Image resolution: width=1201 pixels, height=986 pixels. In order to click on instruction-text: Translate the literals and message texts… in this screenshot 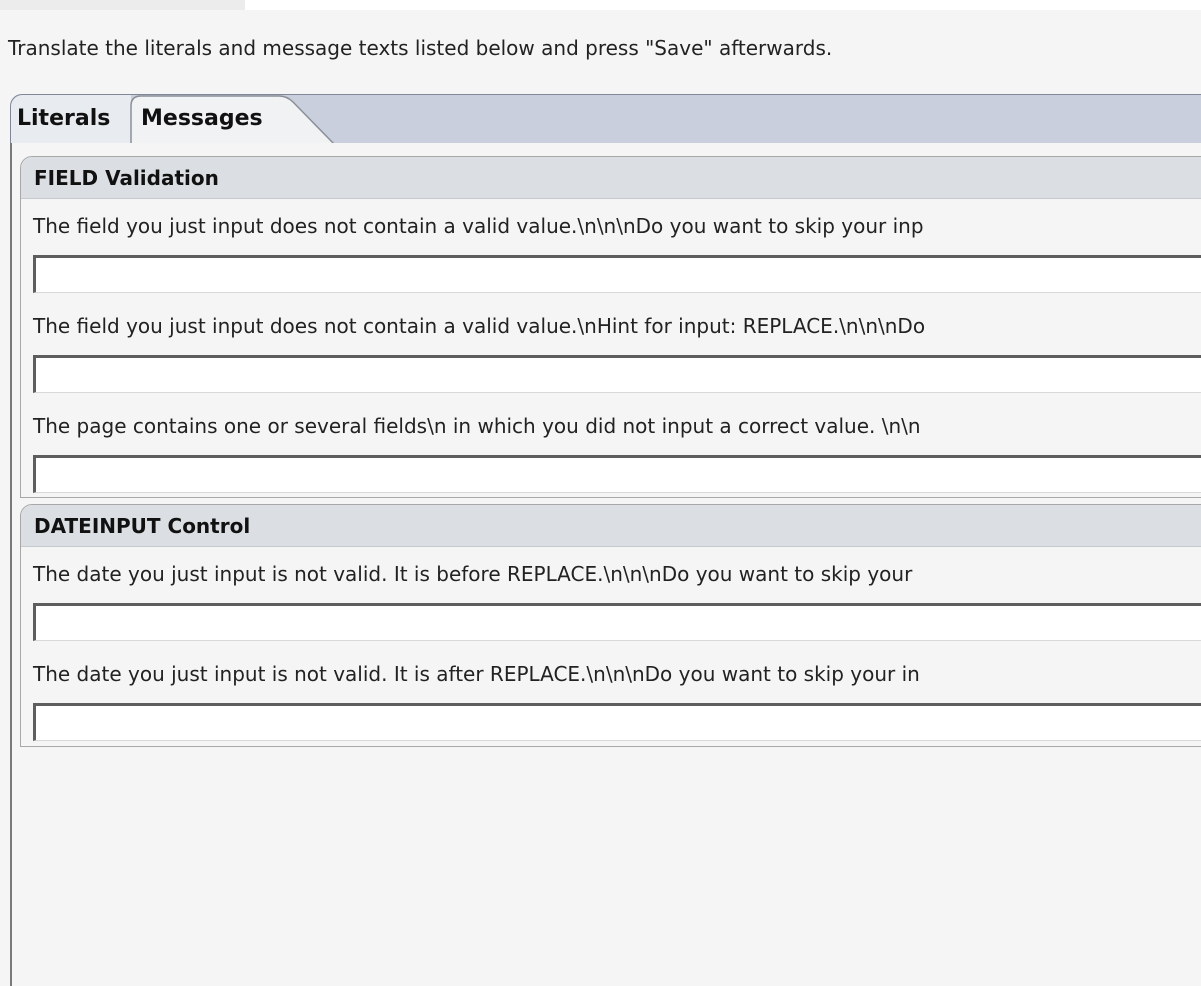, I will do `click(420, 48)`.